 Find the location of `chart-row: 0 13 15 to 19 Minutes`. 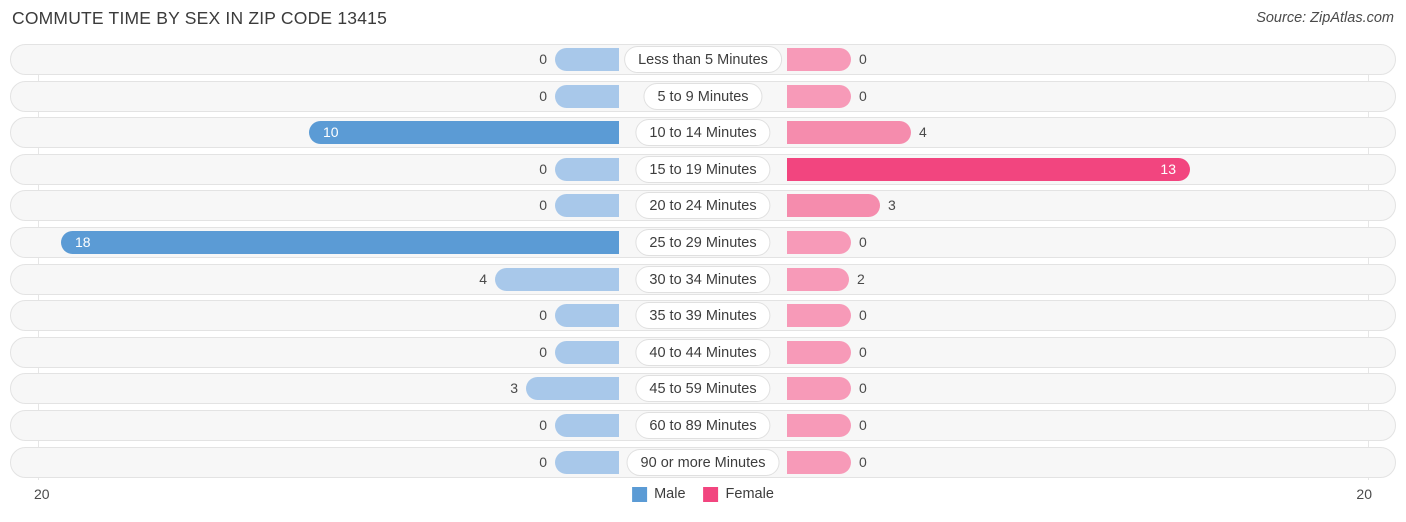

chart-row: 0 13 15 to 19 Minutes is located at coordinates (703, 169).